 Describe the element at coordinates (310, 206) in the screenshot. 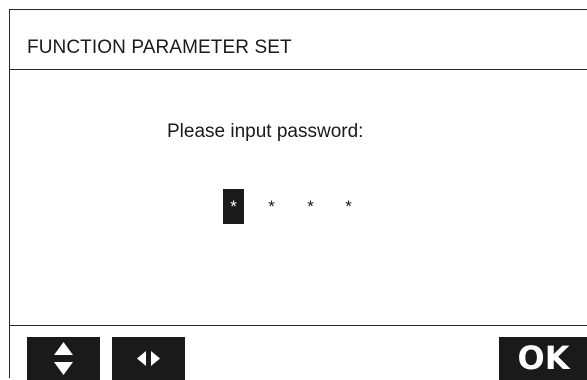

I see `password-digit-3: *` at that location.